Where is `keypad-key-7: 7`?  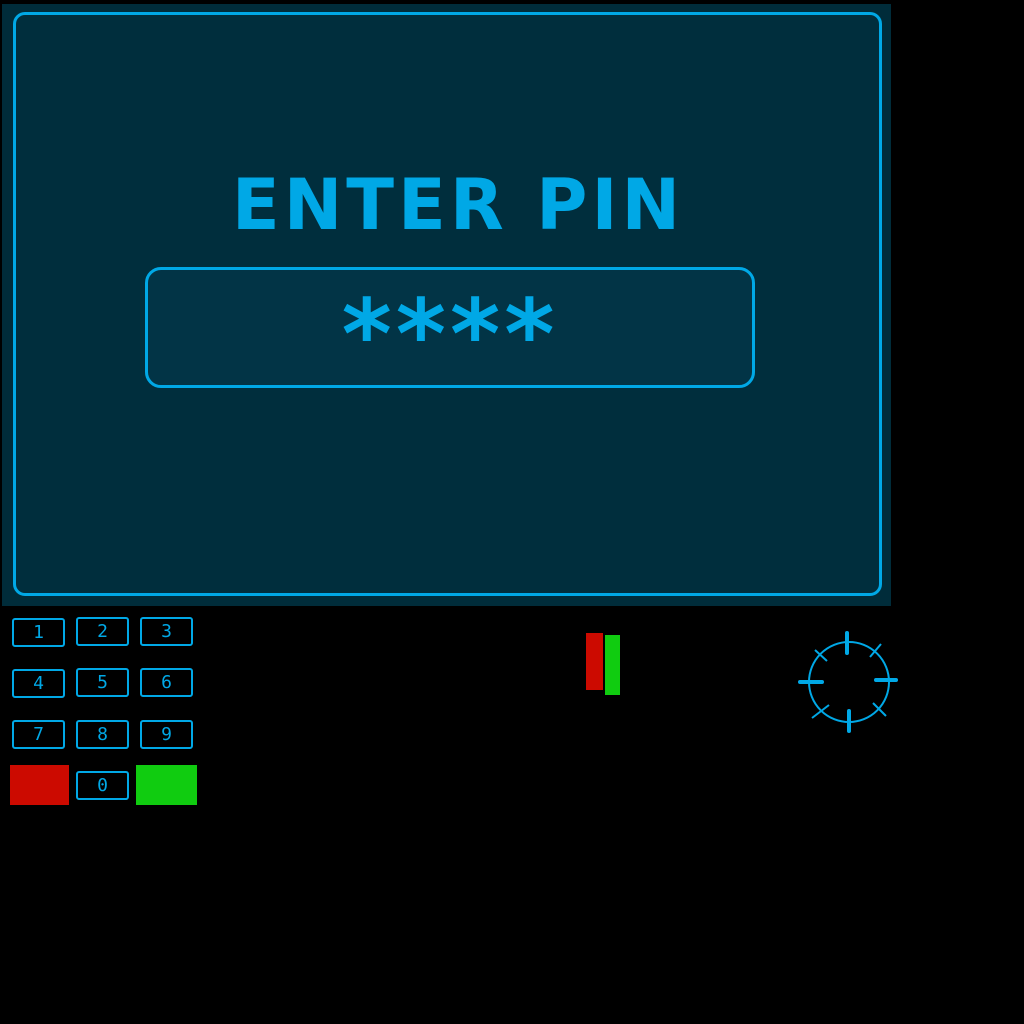
keypad-key-7: 7 is located at coordinates (38, 734).